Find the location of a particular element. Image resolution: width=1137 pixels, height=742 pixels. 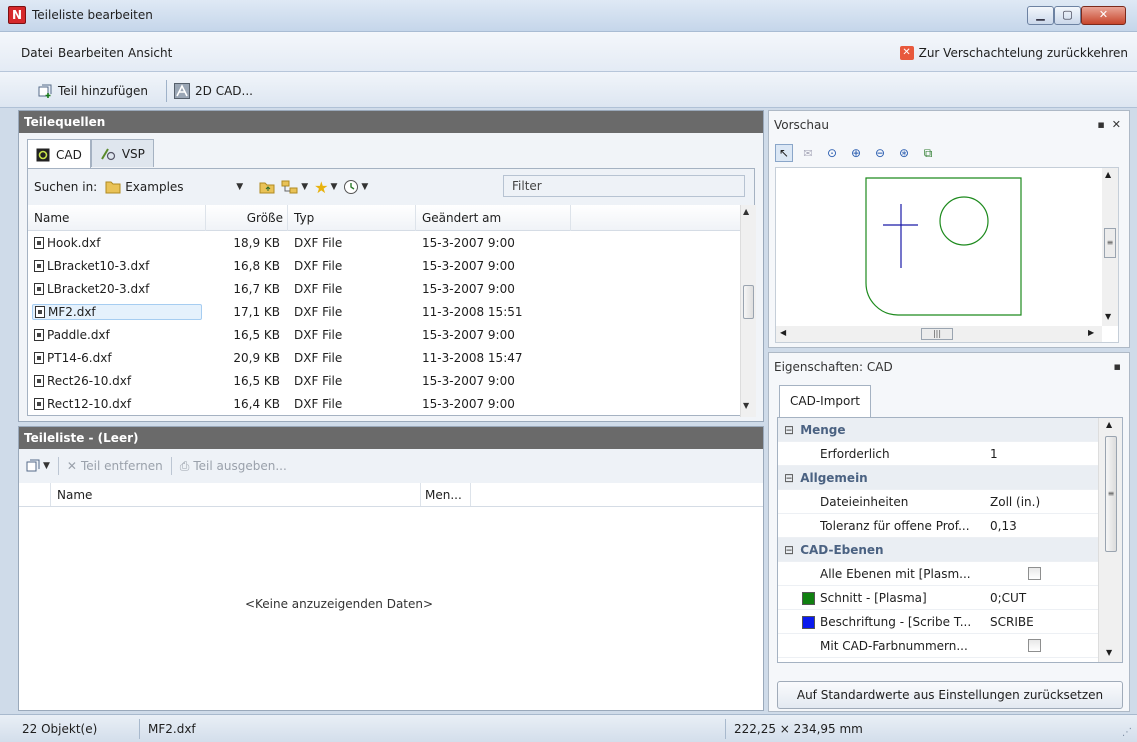

menu-ansicht: Ansicht is located at coordinates (150, 53).